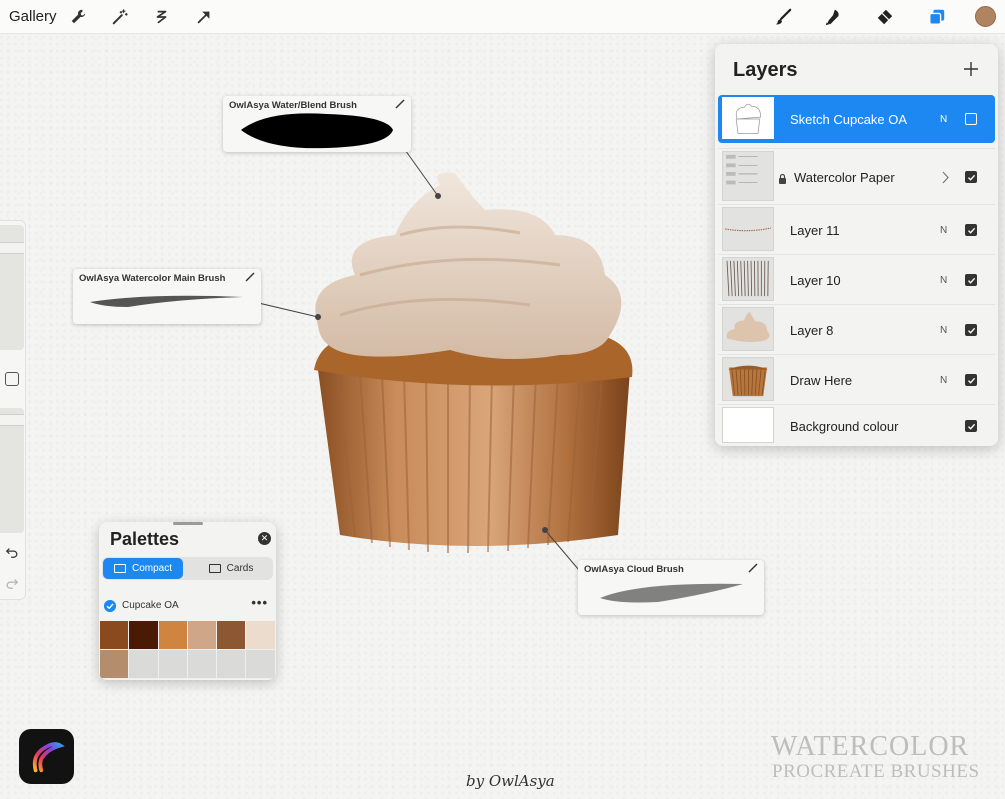 The width and height of the screenshot is (1005, 799). I want to click on transform-arrow-icon, so click(204, 17).